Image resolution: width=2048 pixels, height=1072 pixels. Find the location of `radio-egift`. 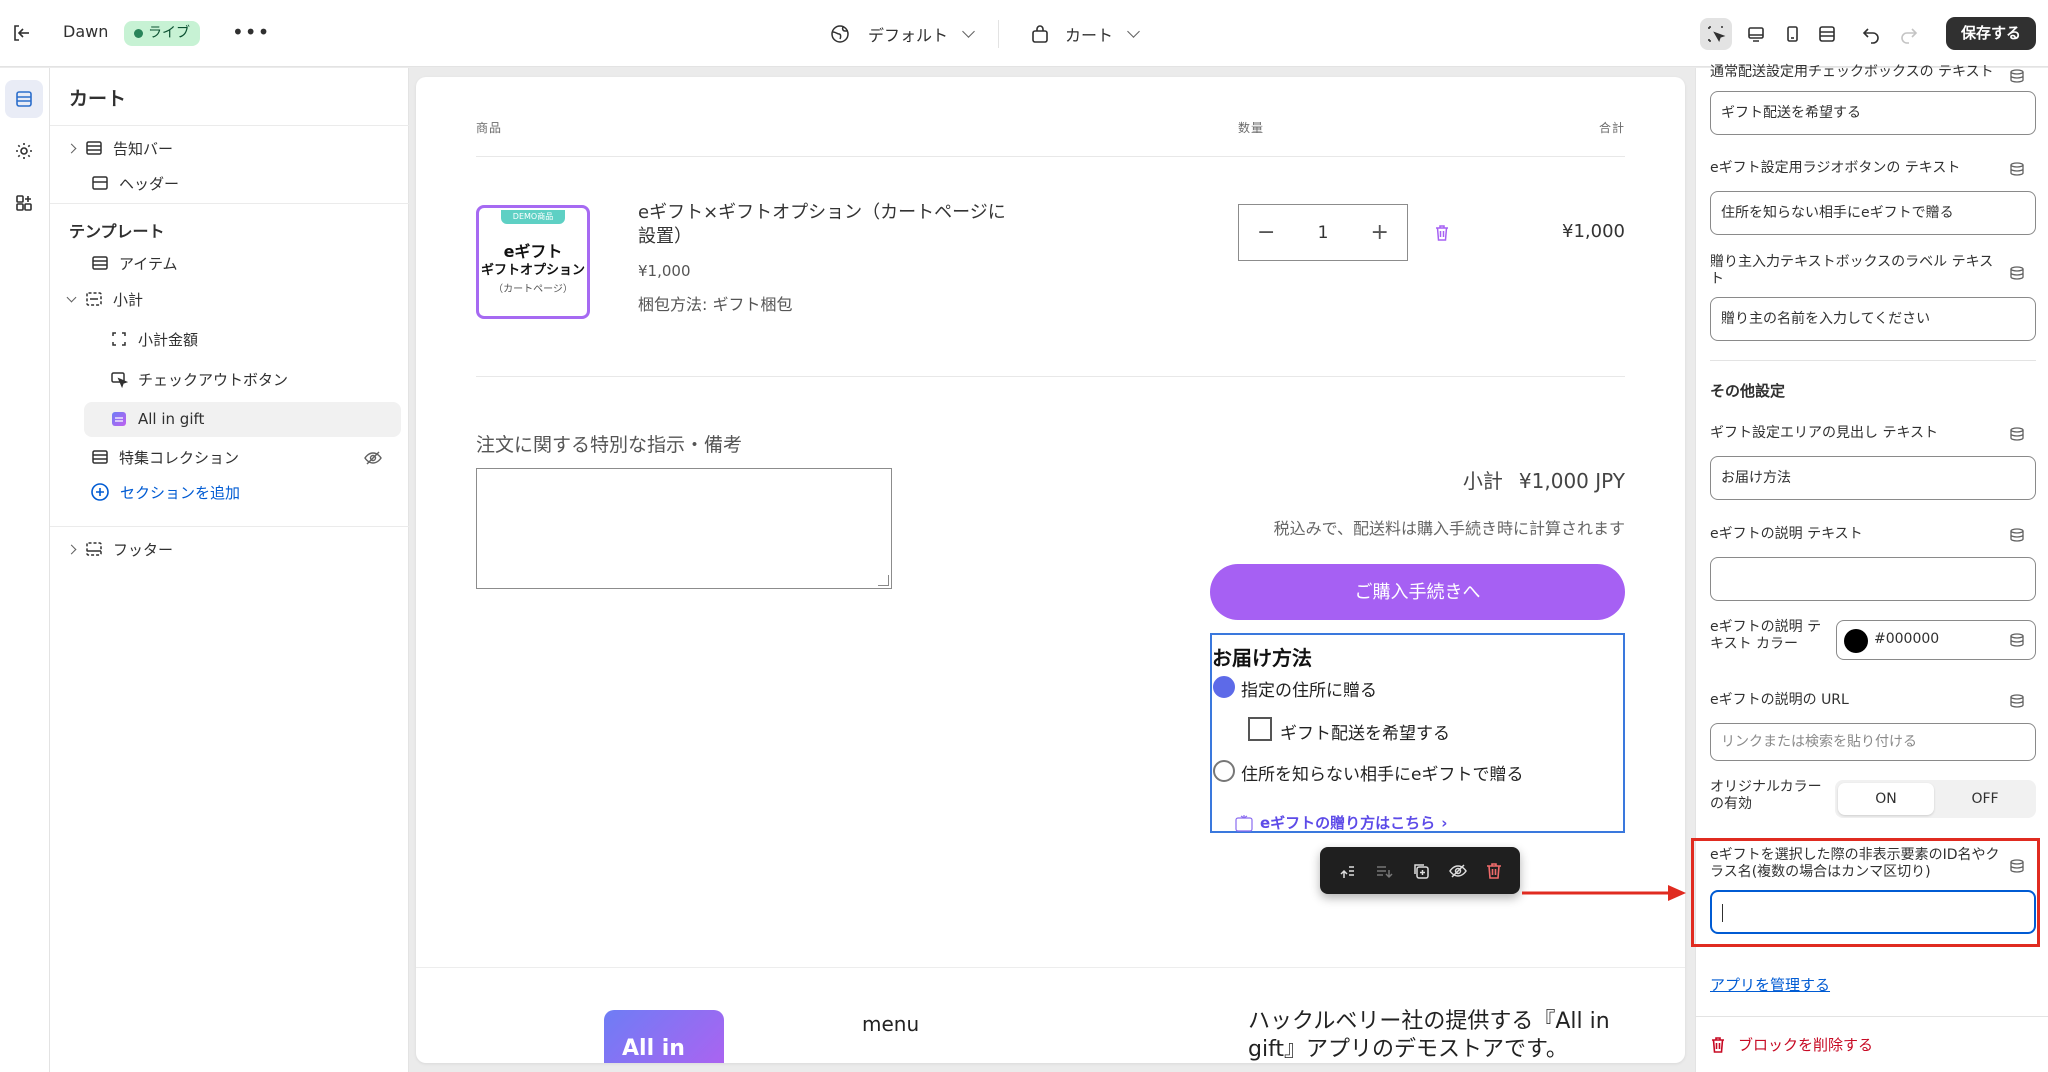

radio-egift is located at coordinates (1224, 771).